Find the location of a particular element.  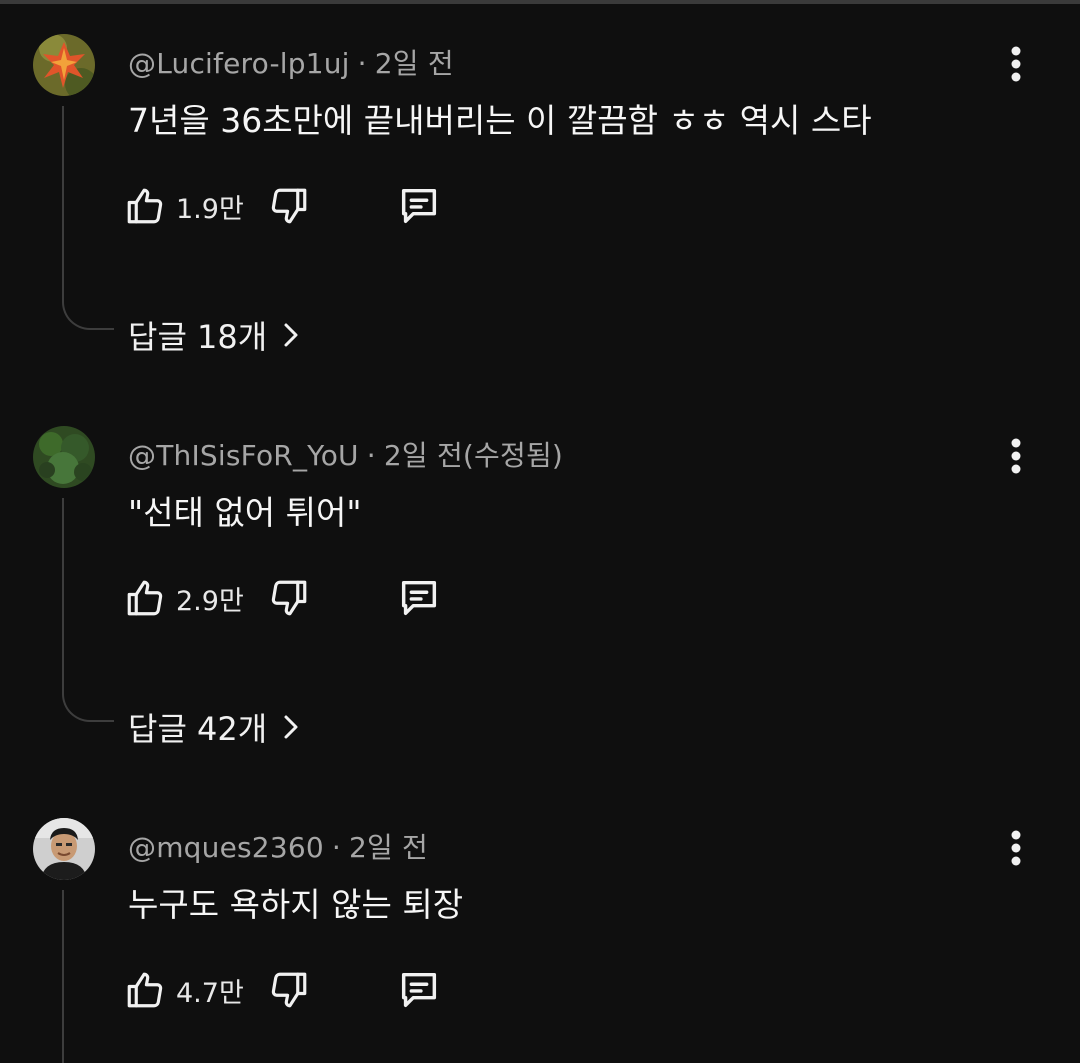

comment-meta: @ThISisFoR_YoU · 2일 전(수정됨) is located at coordinates (345, 454).